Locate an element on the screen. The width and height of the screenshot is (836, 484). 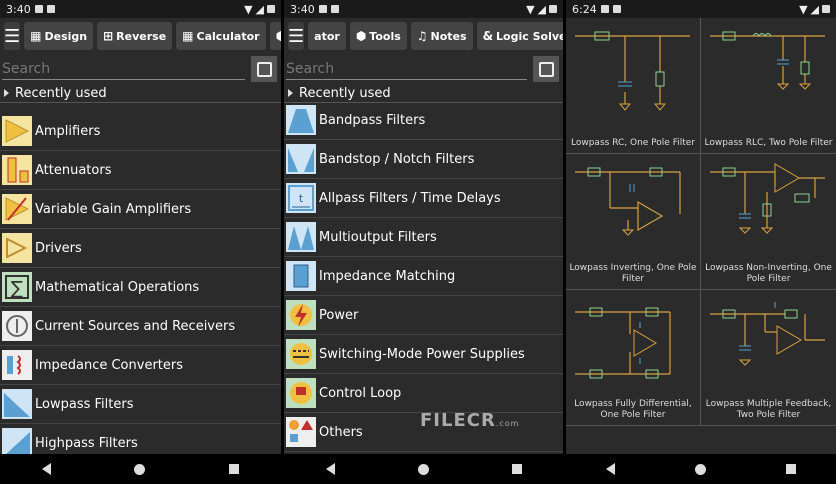
toolbar: ☰ ▦ Design ⊞ Reverse ▦ Calculator ⬢ is located at coordinates (140, 36).